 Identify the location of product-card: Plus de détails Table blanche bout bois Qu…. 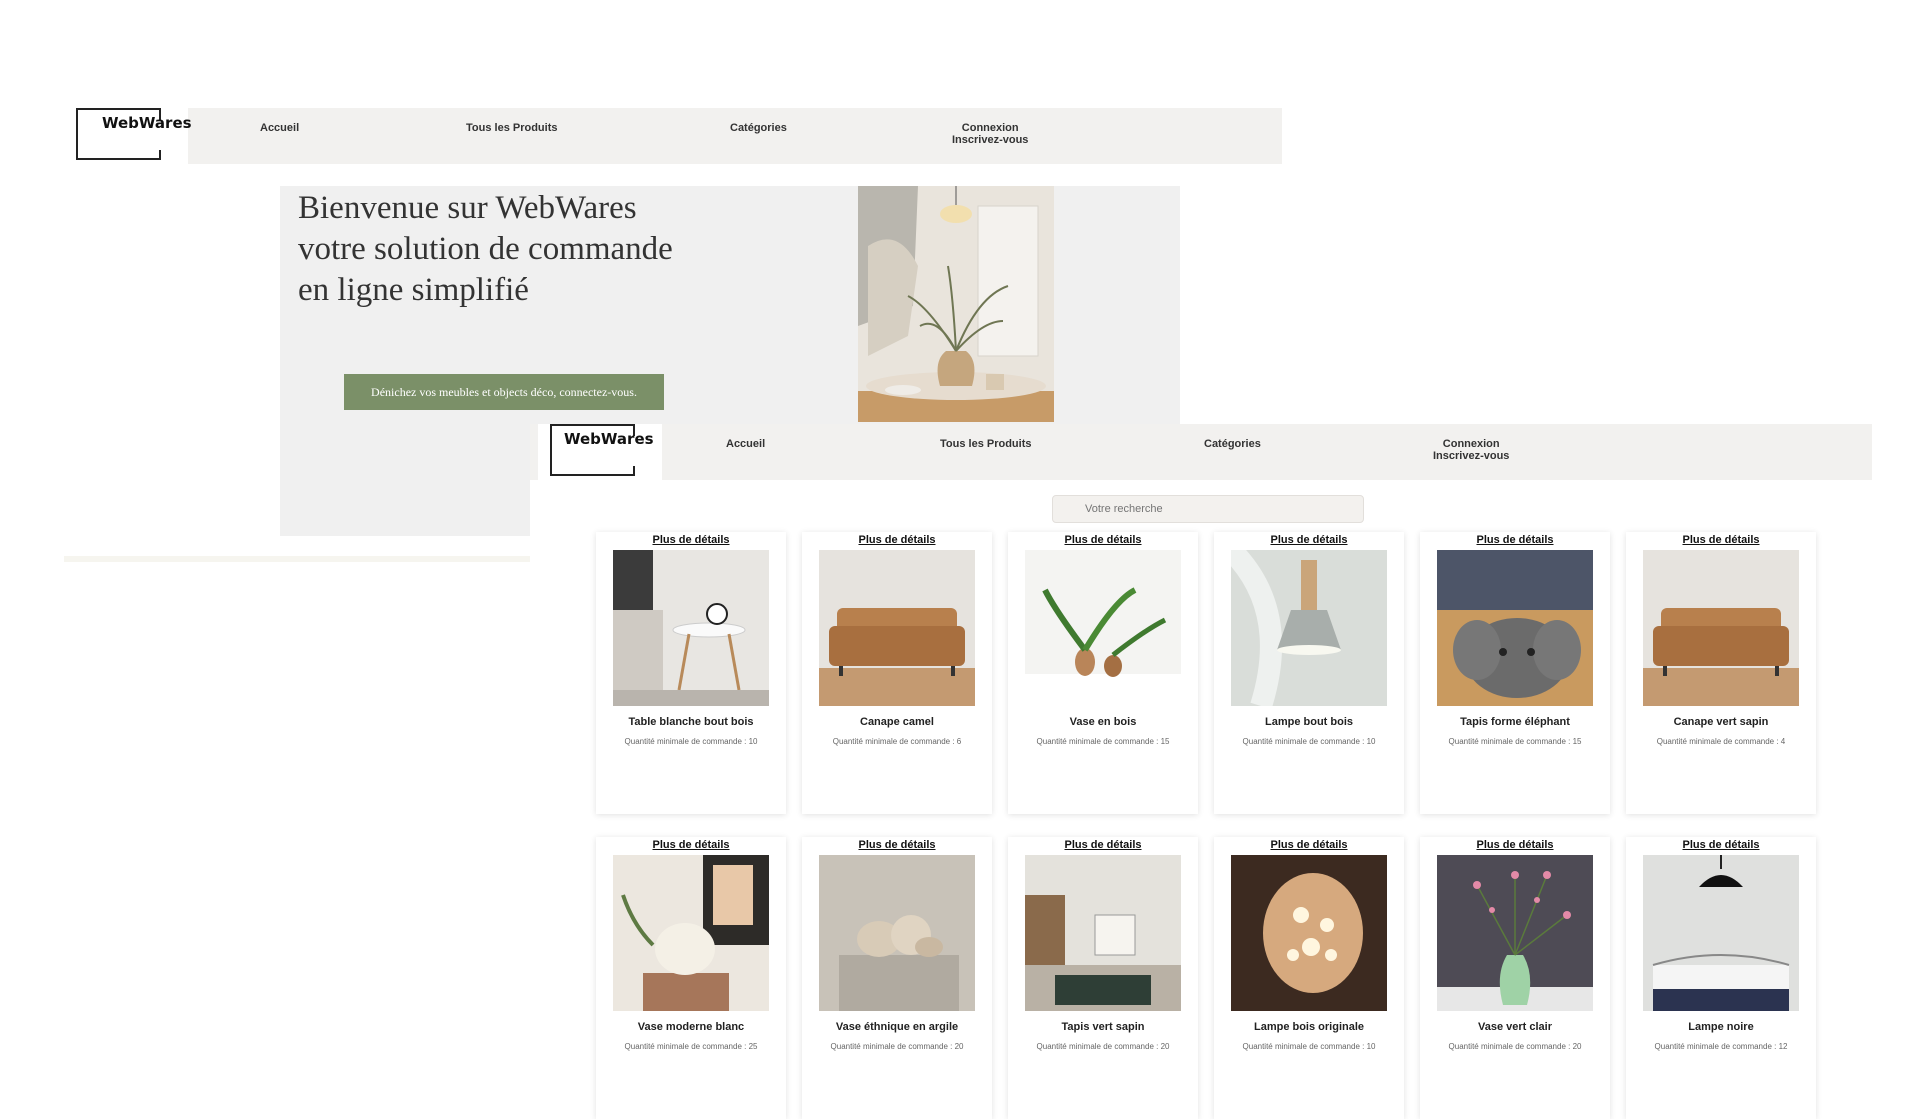
(691, 673).